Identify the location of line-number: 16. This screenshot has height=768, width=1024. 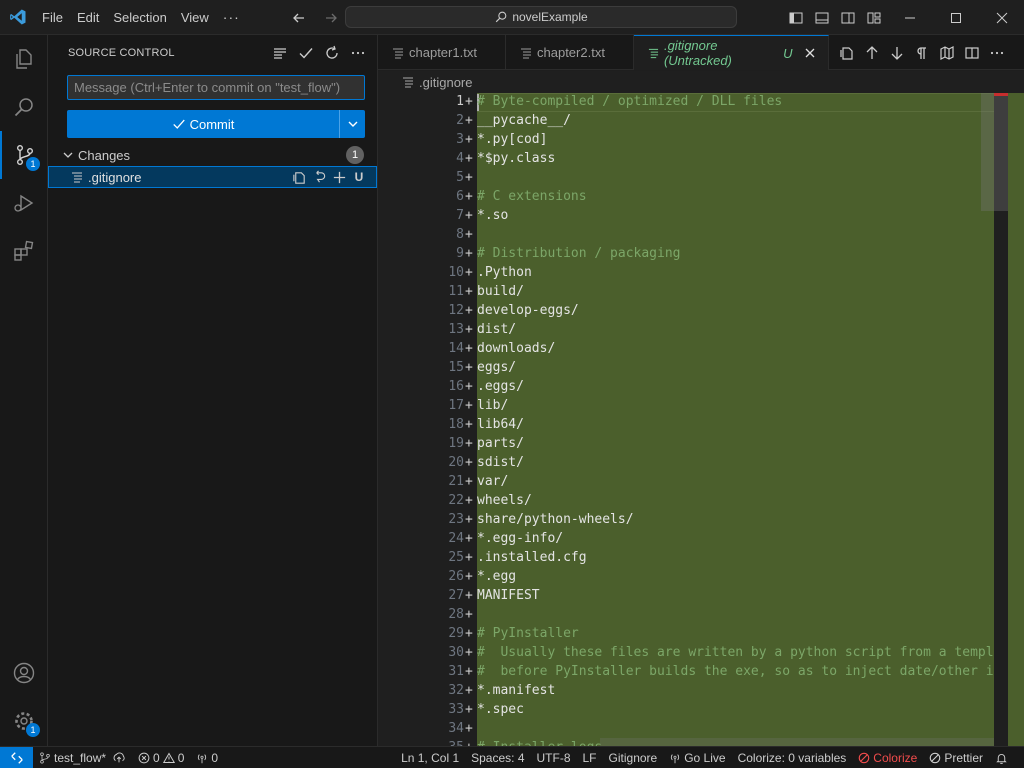
(456, 386).